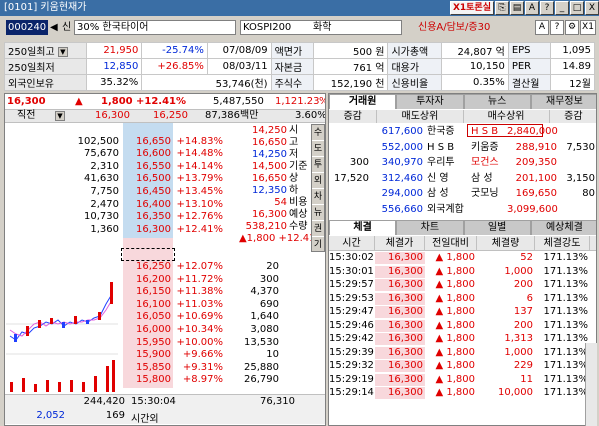 Image resolution: width=599 pixels, height=426 pixels. I want to click on stock-code-input: 000240, so click(27, 27).